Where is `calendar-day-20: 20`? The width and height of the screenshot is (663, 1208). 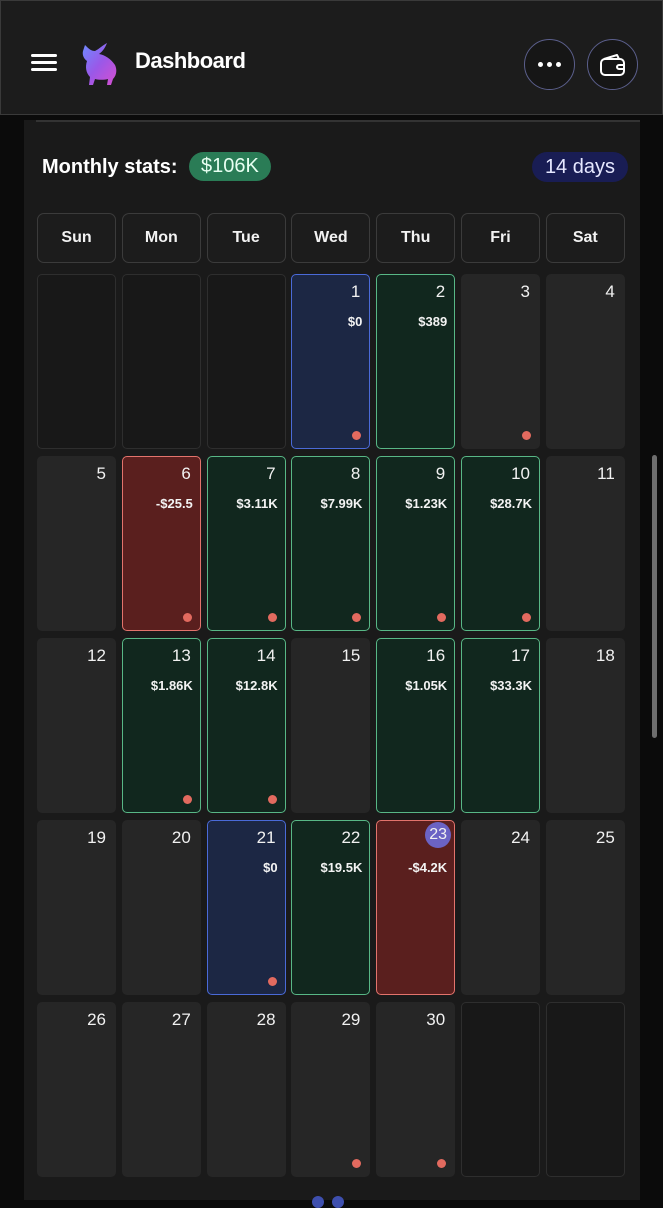
calendar-day-20: 20 is located at coordinates (161, 907).